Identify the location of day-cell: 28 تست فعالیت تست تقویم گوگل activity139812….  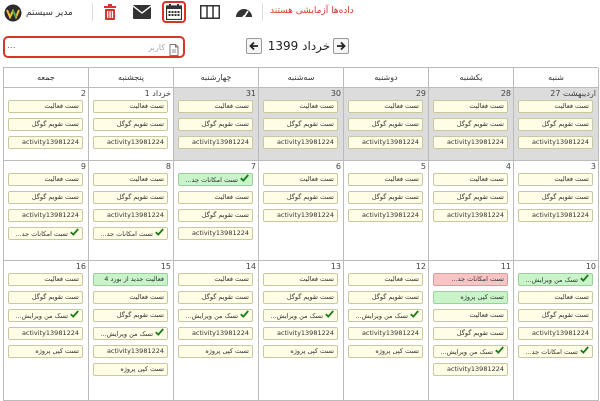
(471, 124).